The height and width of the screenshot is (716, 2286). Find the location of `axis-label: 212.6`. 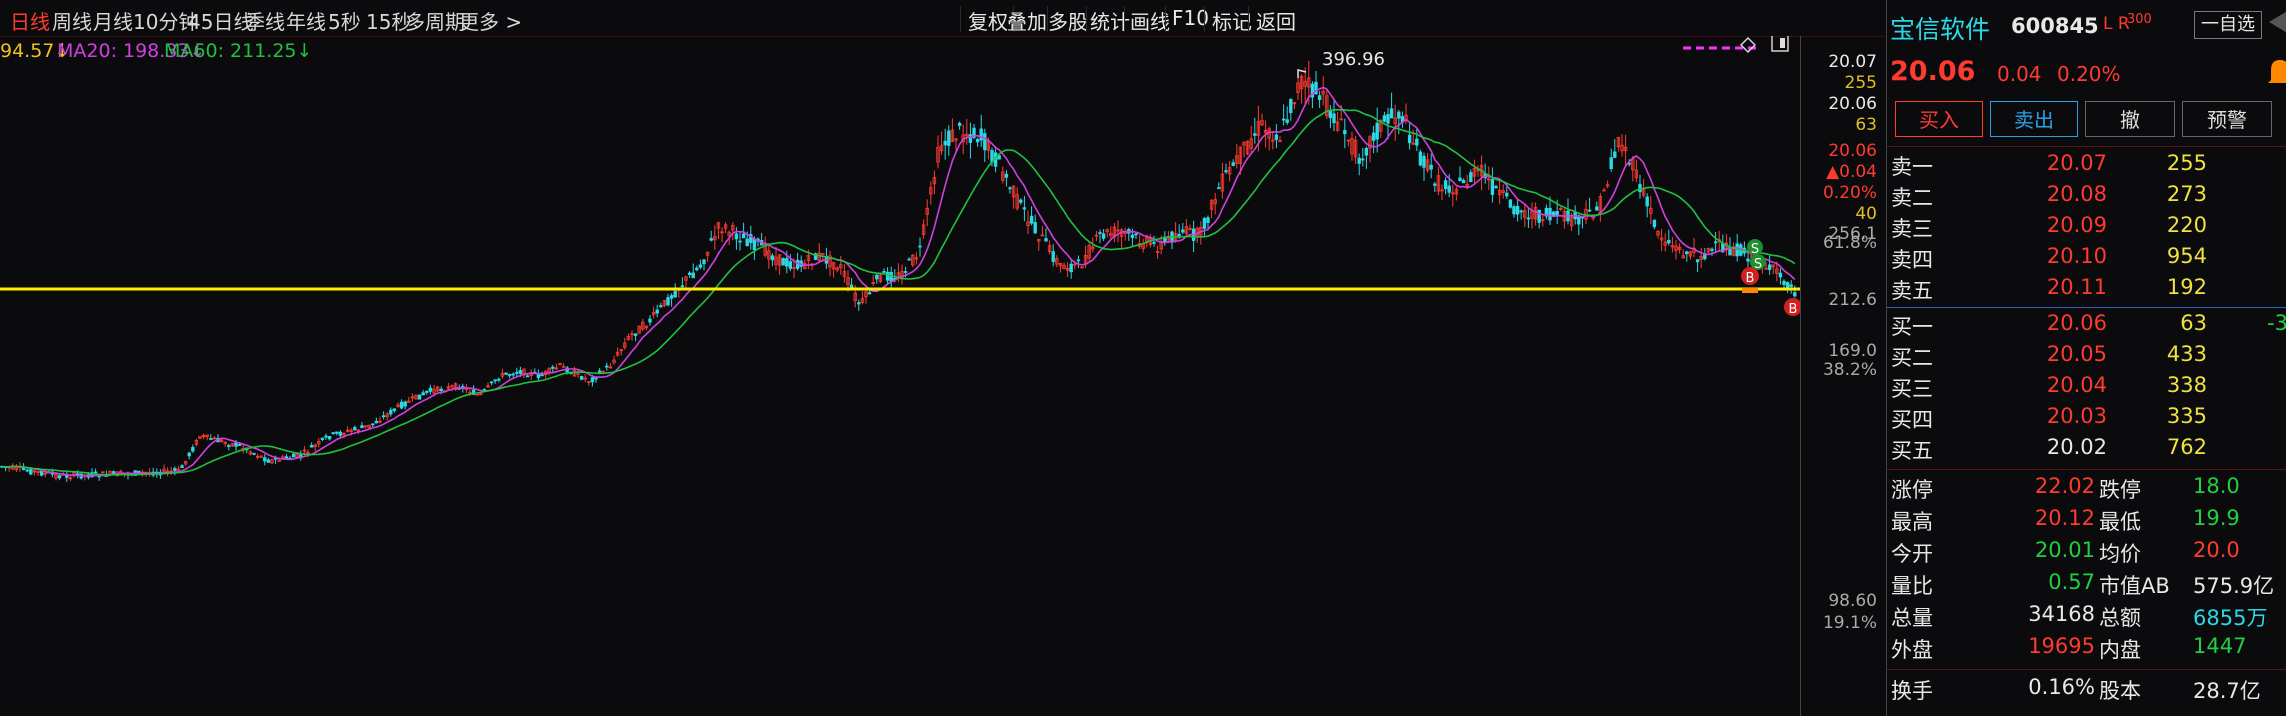

axis-label: 212.6 is located at coordinates (1852, 300).